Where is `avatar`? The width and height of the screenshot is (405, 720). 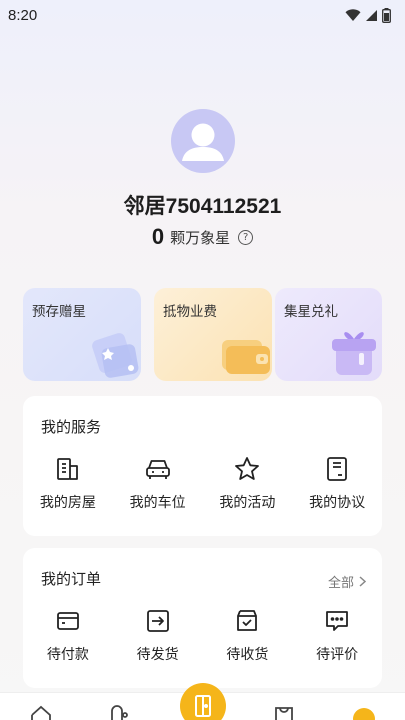
avatar is located at coordinates (203, 141).